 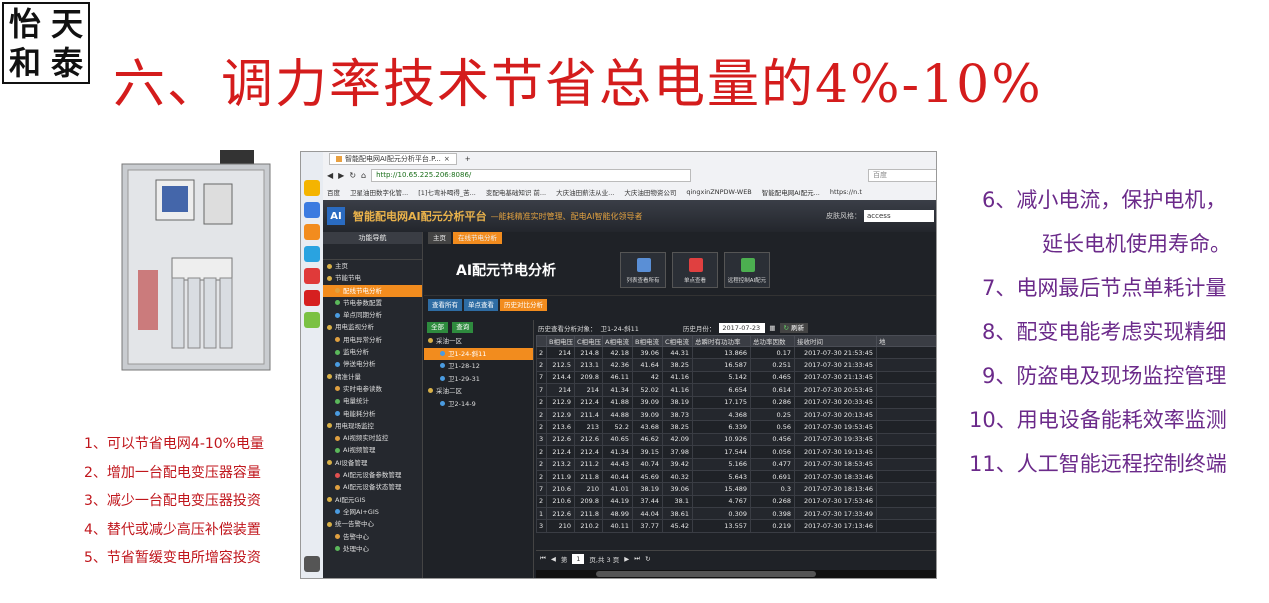 What do you see at coordinates (794, 327) in the screenshot?
I see `refresh-button: ↻ 刷新` at bounding box center [794, 327].